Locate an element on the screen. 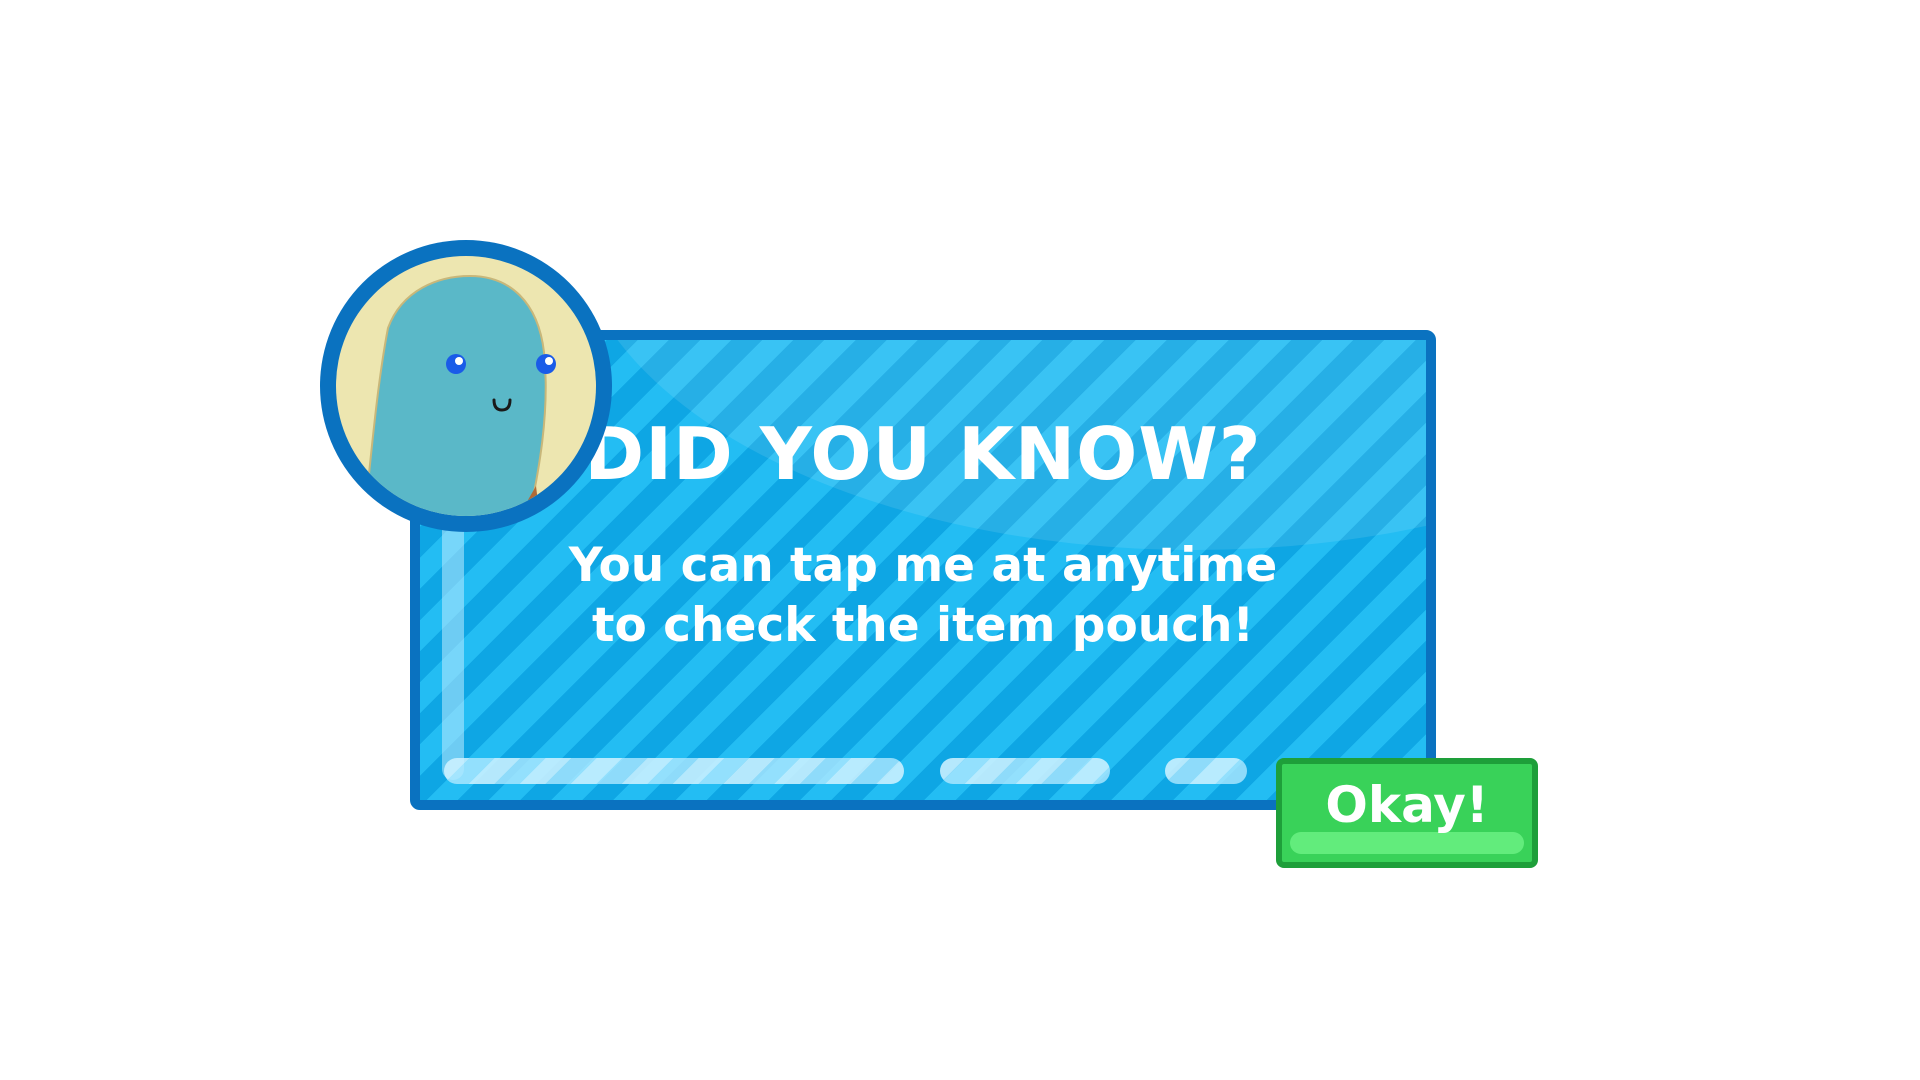  okay-button: Okay! is located at coordinates (1407, 813).